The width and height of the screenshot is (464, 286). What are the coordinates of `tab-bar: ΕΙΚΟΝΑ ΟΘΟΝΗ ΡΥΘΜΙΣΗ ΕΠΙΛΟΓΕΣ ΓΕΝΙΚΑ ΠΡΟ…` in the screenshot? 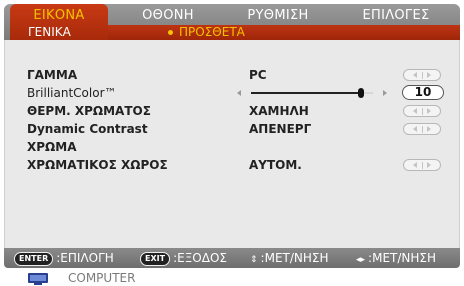 It's located at (232, 22).